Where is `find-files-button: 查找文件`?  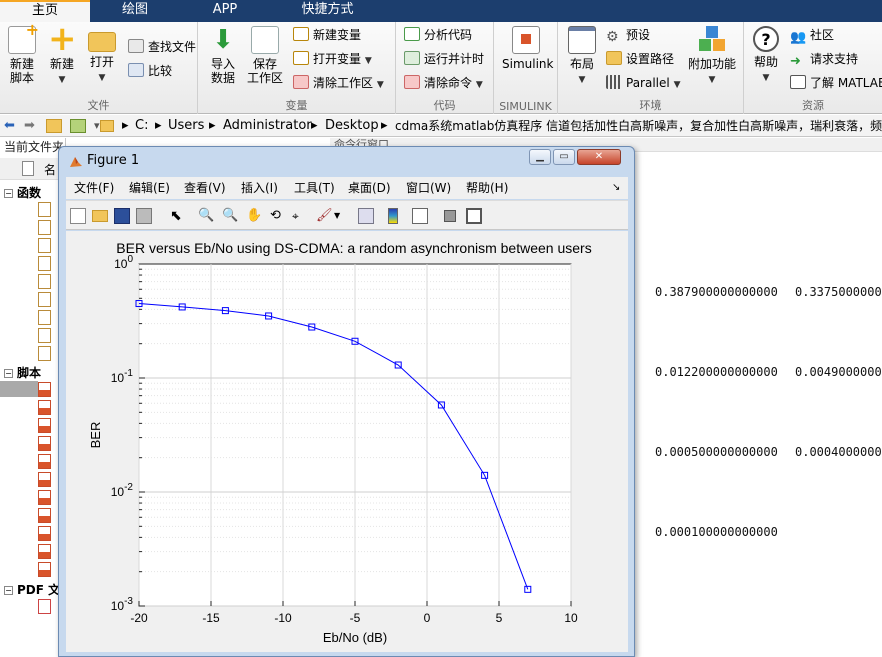 find-files-button: 查找文件 is located at coordinates (162, 47).